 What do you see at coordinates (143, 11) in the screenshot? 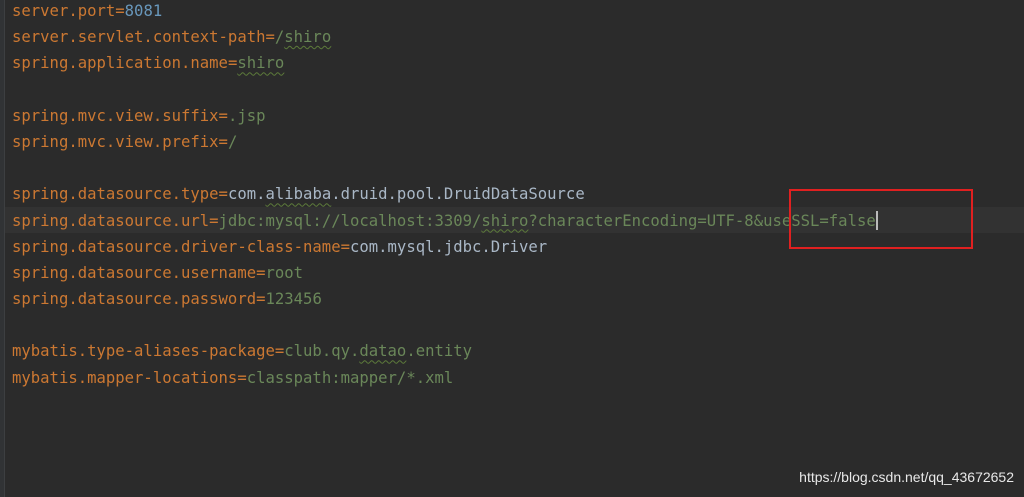
I see `property-value: 8081` at bounding box center [143, 11].